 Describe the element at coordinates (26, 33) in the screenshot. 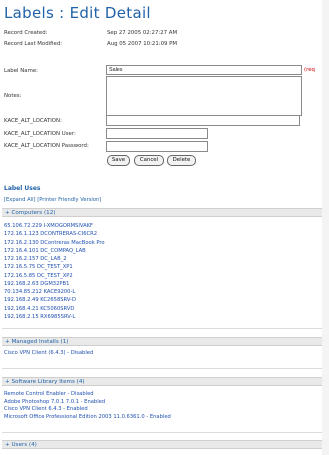

I see `record-created-label: Record Created:` at that location.